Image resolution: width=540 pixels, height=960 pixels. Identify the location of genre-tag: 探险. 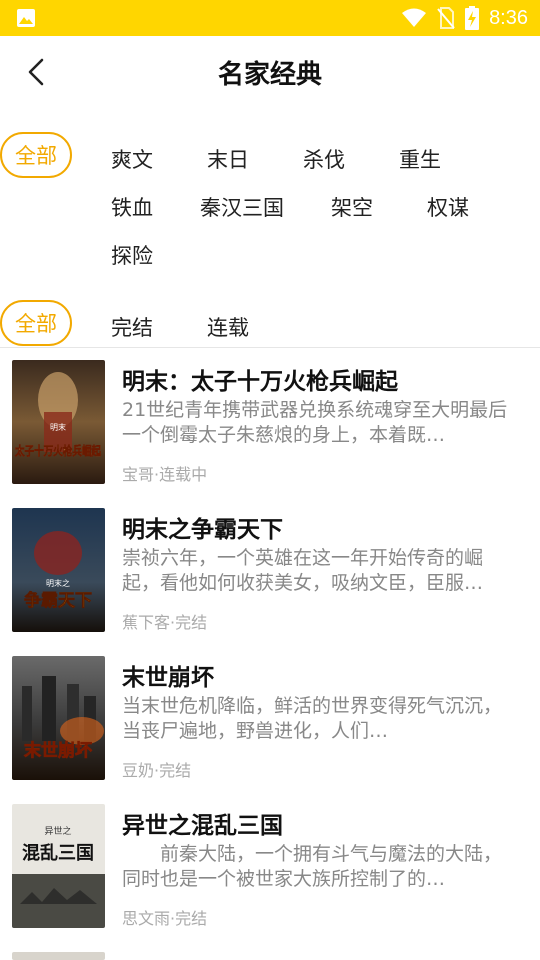
(132, 255).